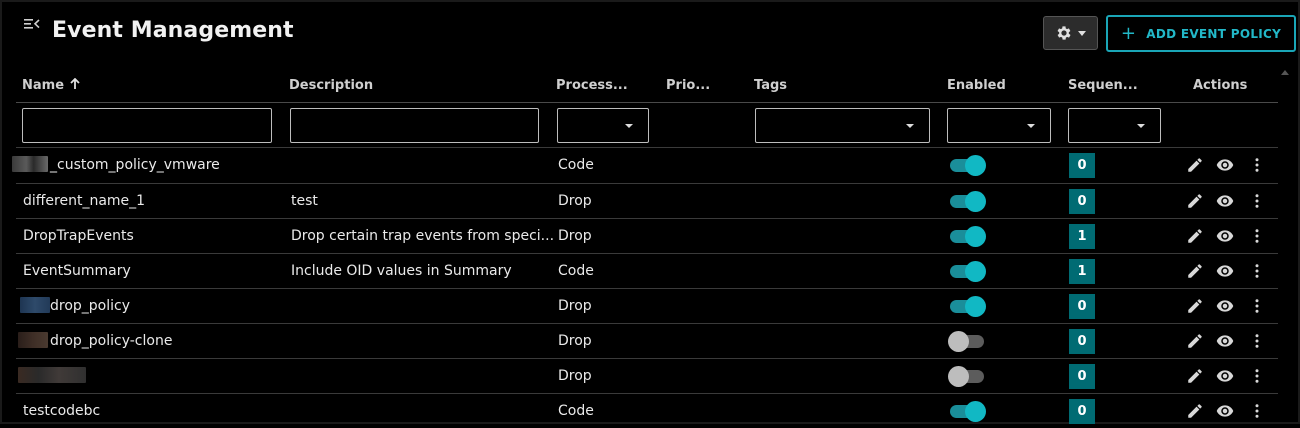 The image size is (1300, 428). I want to click on sequence-filter-select, so click(1114, 125).